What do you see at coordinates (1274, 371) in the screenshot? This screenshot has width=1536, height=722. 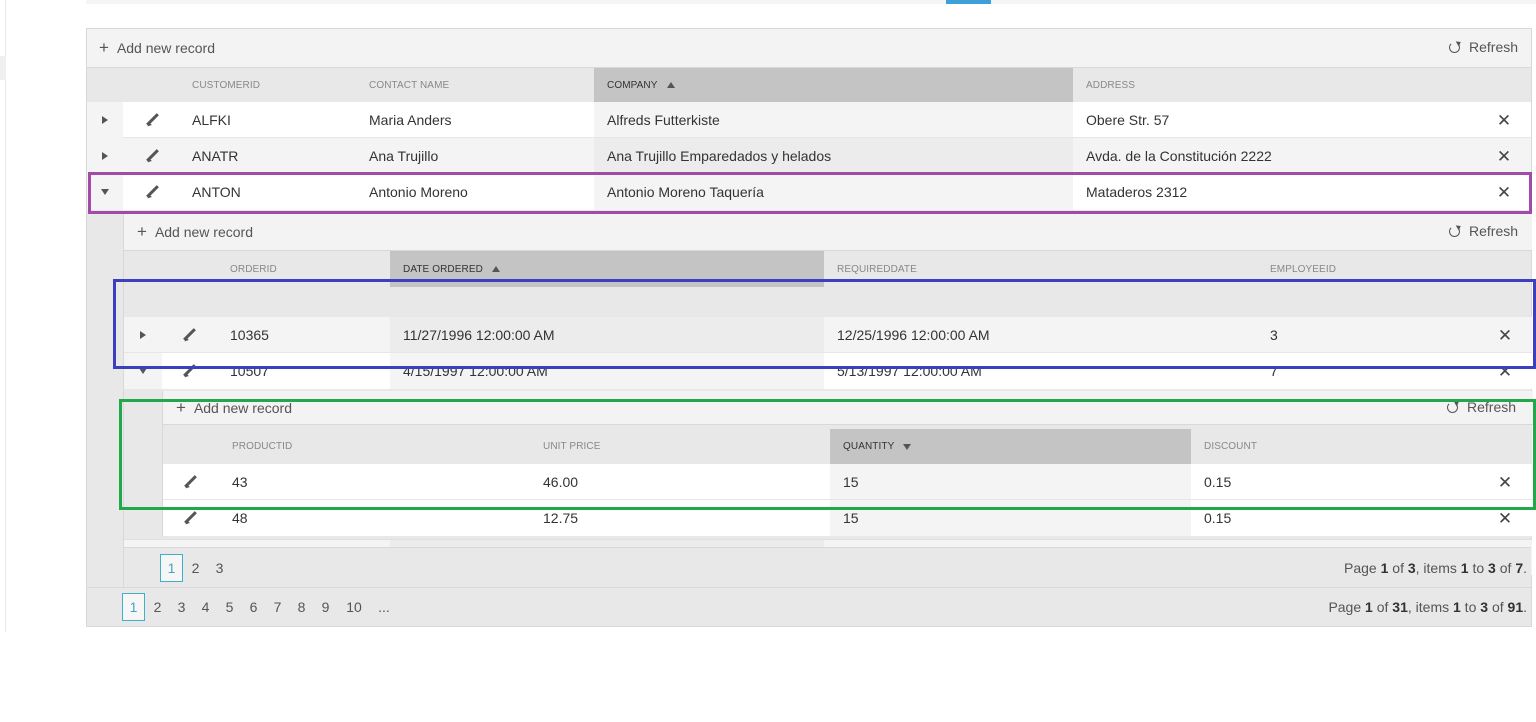 I see `cell-employeeid: 7` at bounding box center [1274, 371].